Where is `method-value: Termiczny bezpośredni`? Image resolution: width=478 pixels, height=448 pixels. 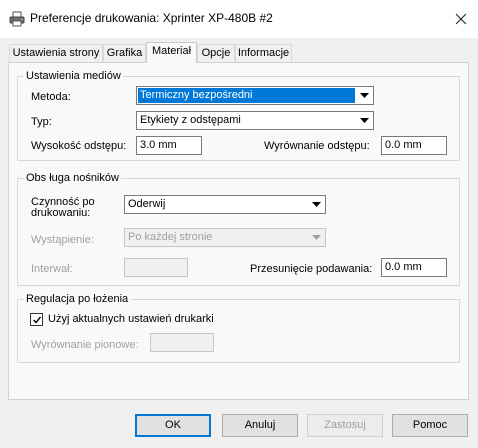 method-value: Termiczny bezpośredni is located at coordinates (246, 95).